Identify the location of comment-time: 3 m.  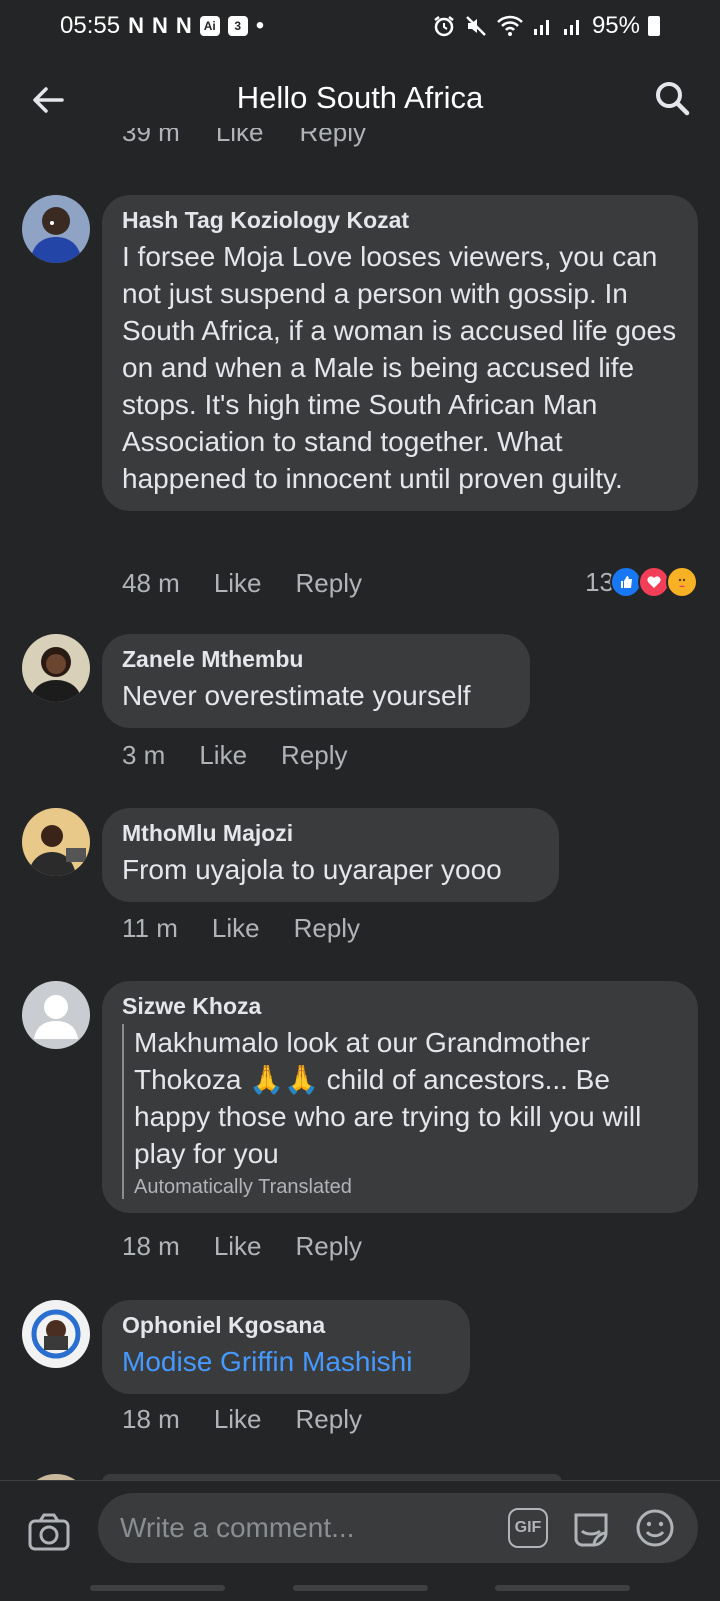
(144, 755).